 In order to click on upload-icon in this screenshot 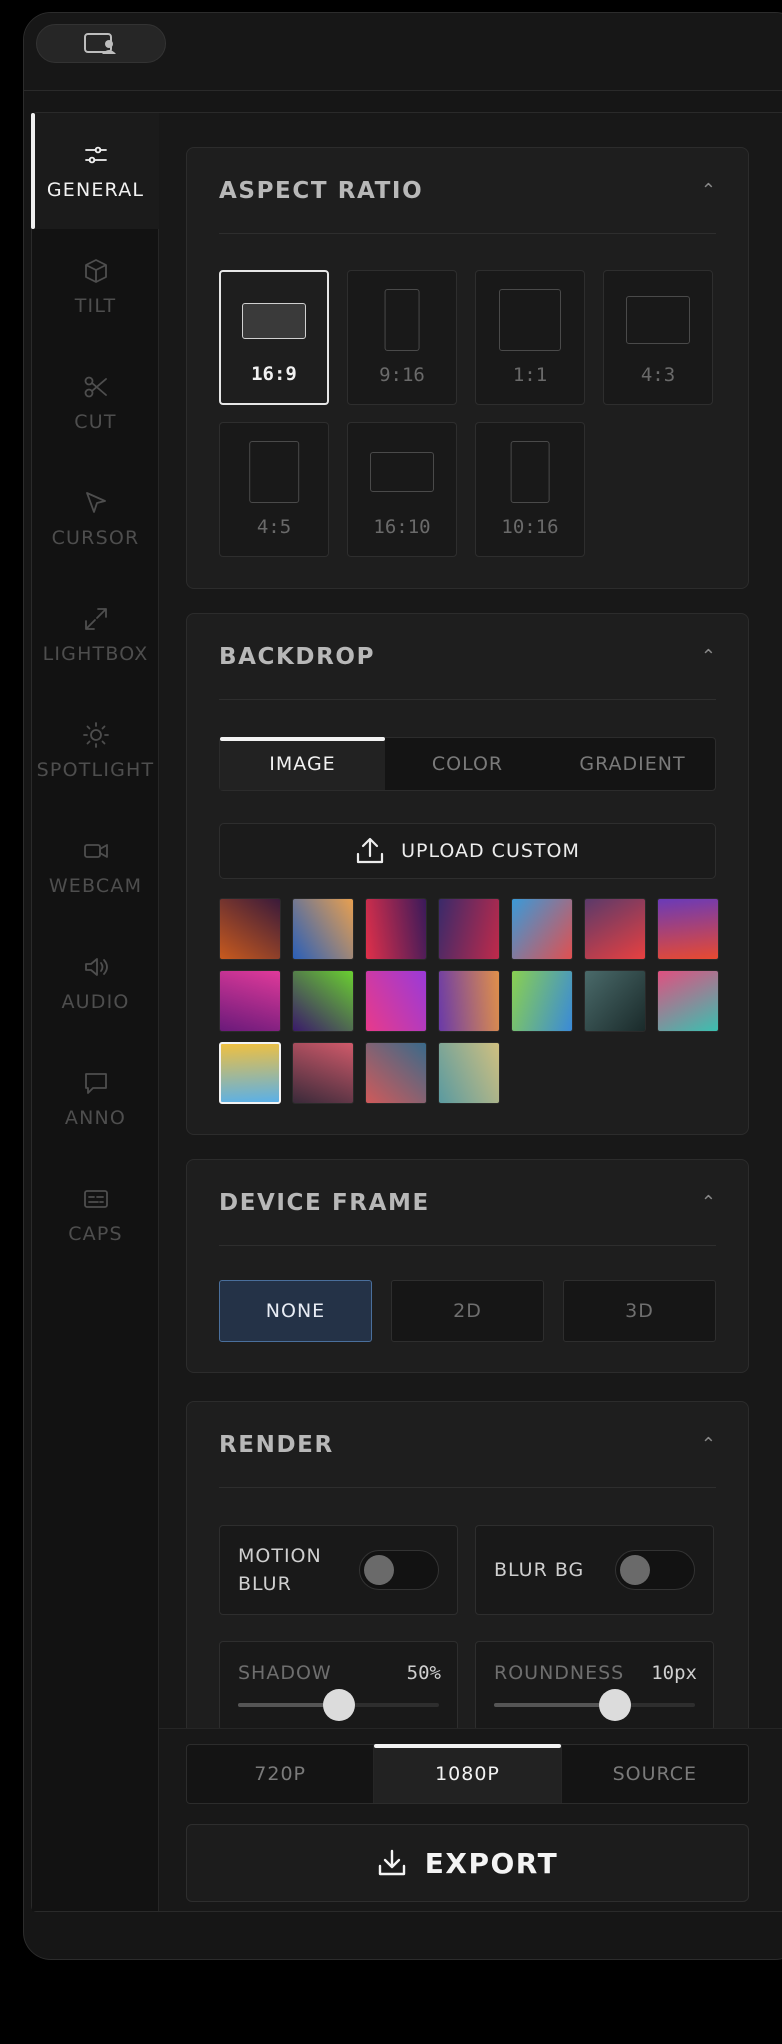, I will do `click(370, 850)`.